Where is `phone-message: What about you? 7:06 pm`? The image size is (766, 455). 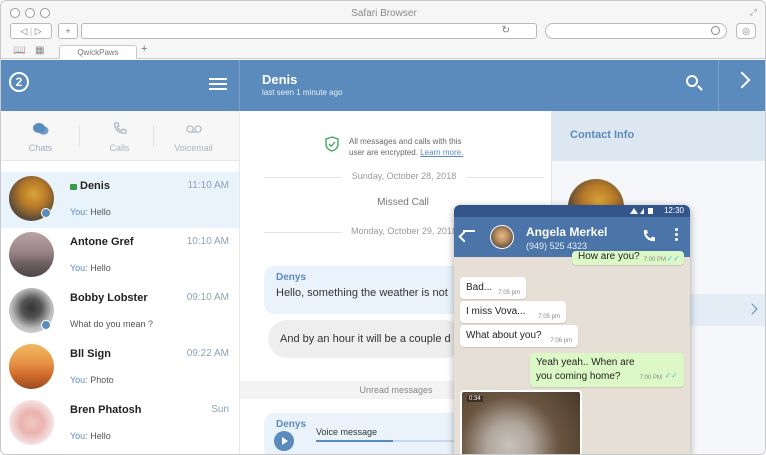
phone-message: What about you? 7:06 pm is located at coordinates (519, 336).